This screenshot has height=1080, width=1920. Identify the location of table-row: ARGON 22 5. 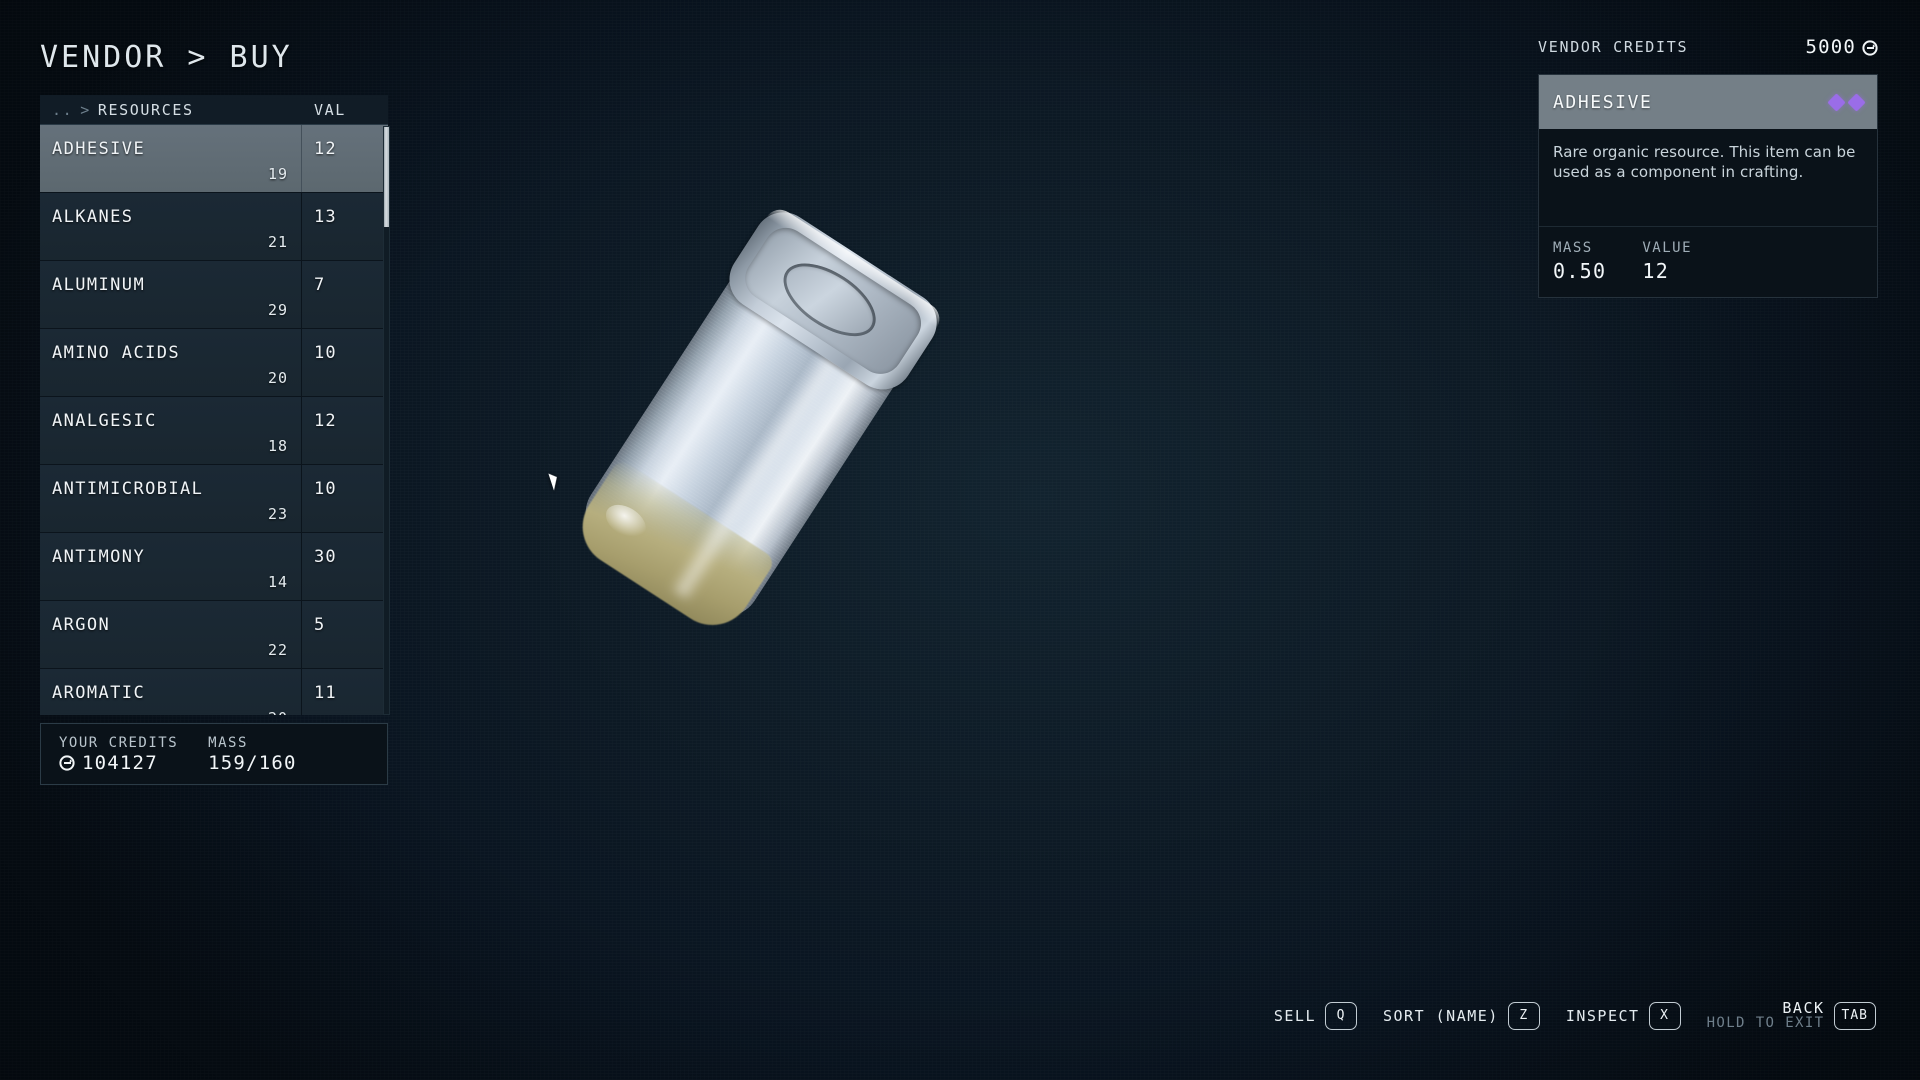
(214, 635).